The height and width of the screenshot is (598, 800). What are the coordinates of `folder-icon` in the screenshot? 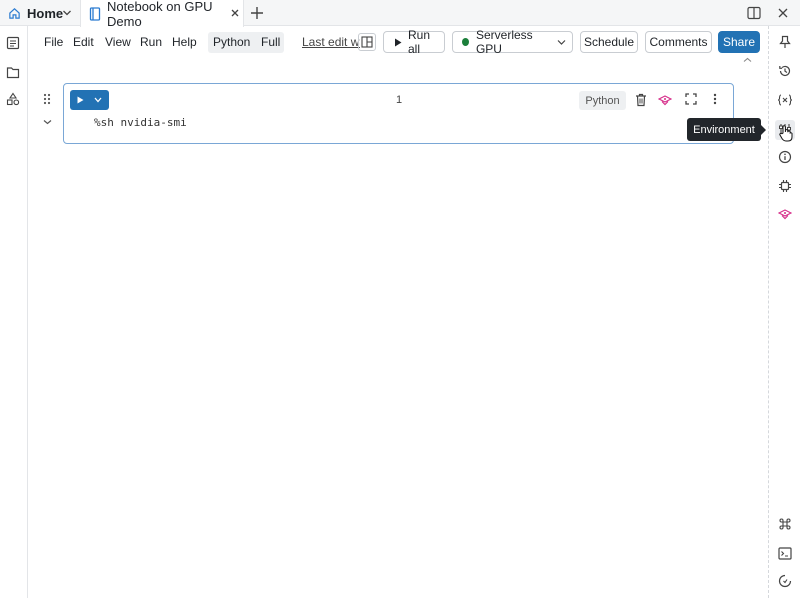 It's located at (13, 72).